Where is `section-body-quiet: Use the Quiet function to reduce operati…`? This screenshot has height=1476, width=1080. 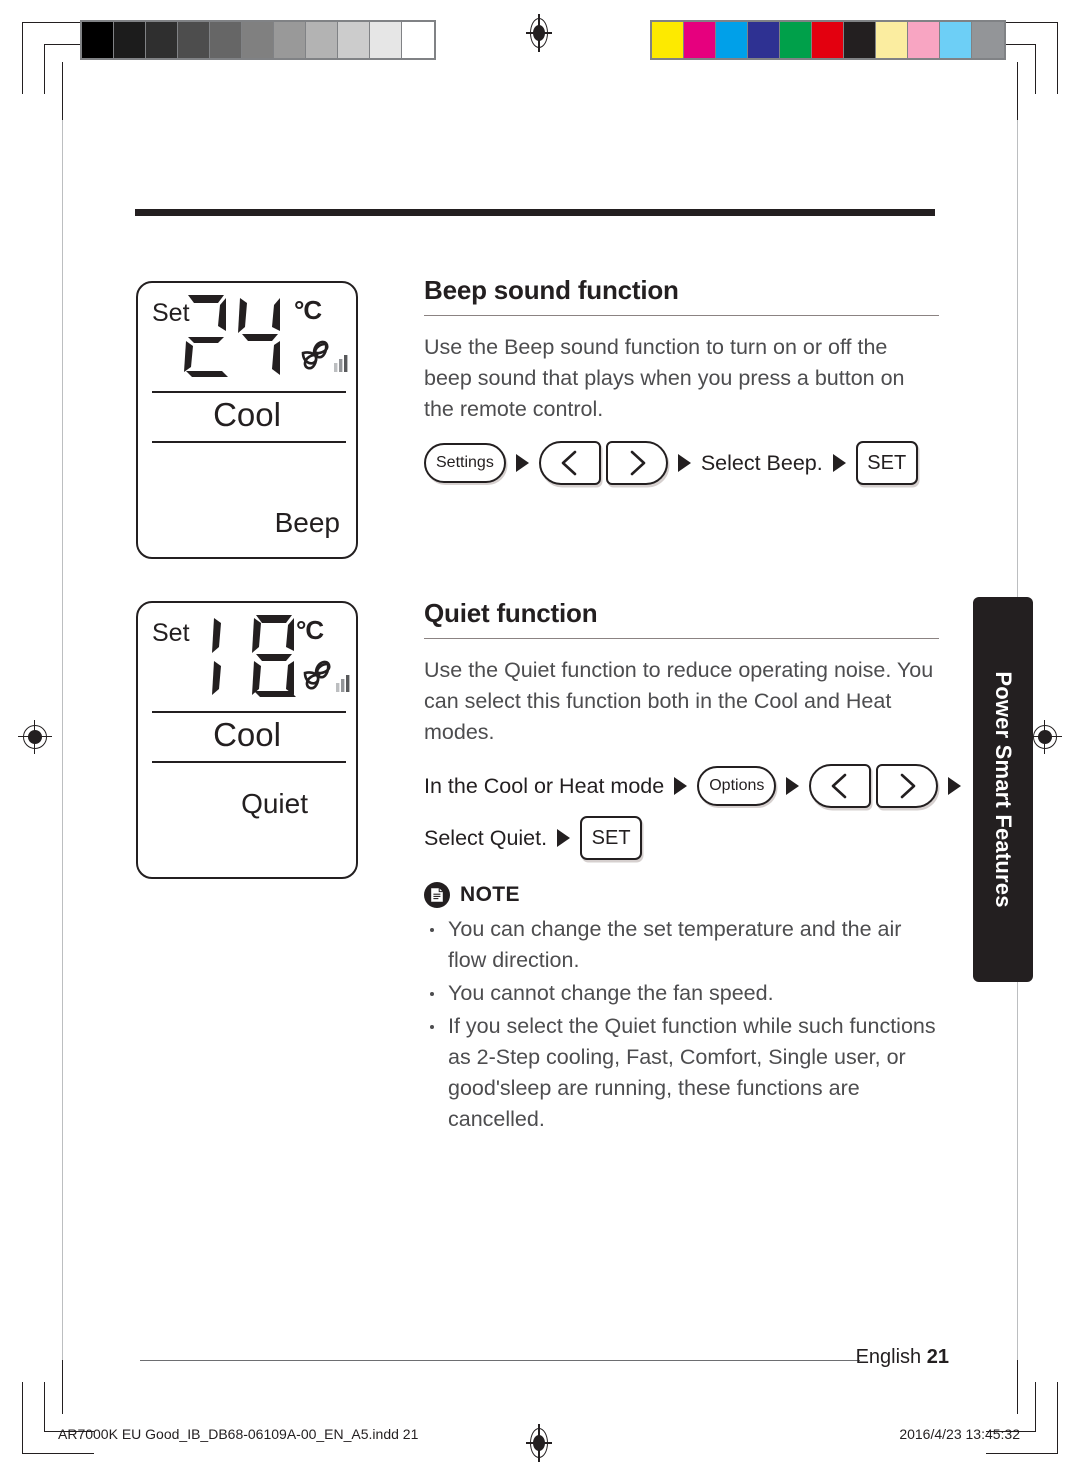 section-body-quiet: Use the Quiet function to reduce operati… is located at coordinates (679, 701).